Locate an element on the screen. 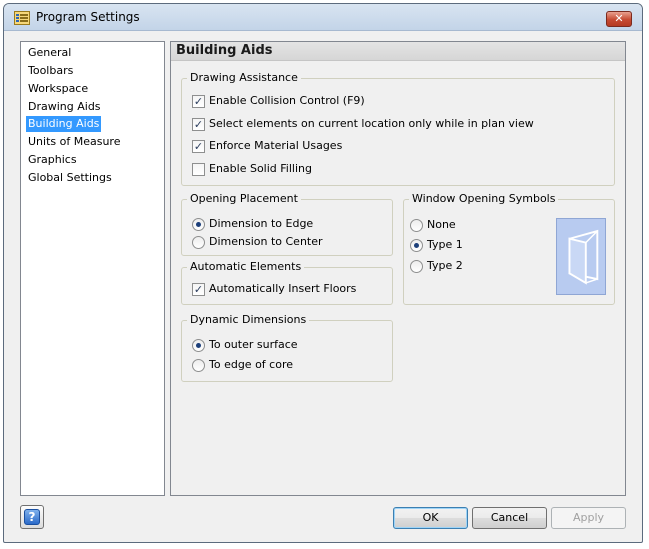  nav-item-global-settings: Global Settings is located at coordinates (70, 178).